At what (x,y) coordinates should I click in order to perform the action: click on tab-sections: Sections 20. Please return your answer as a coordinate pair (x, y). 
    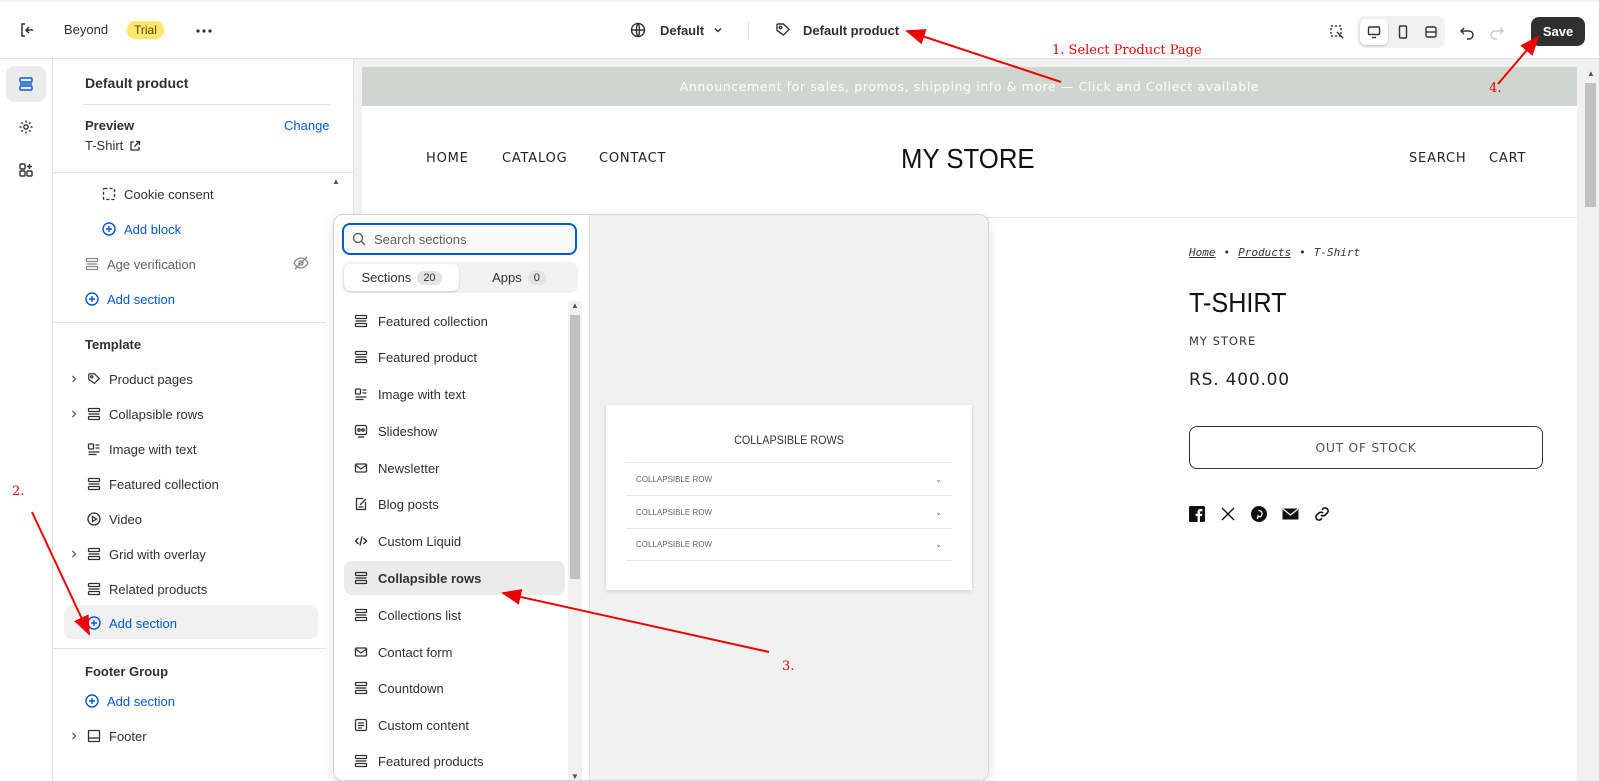
    Looking at the image, I should click on (401, 277).